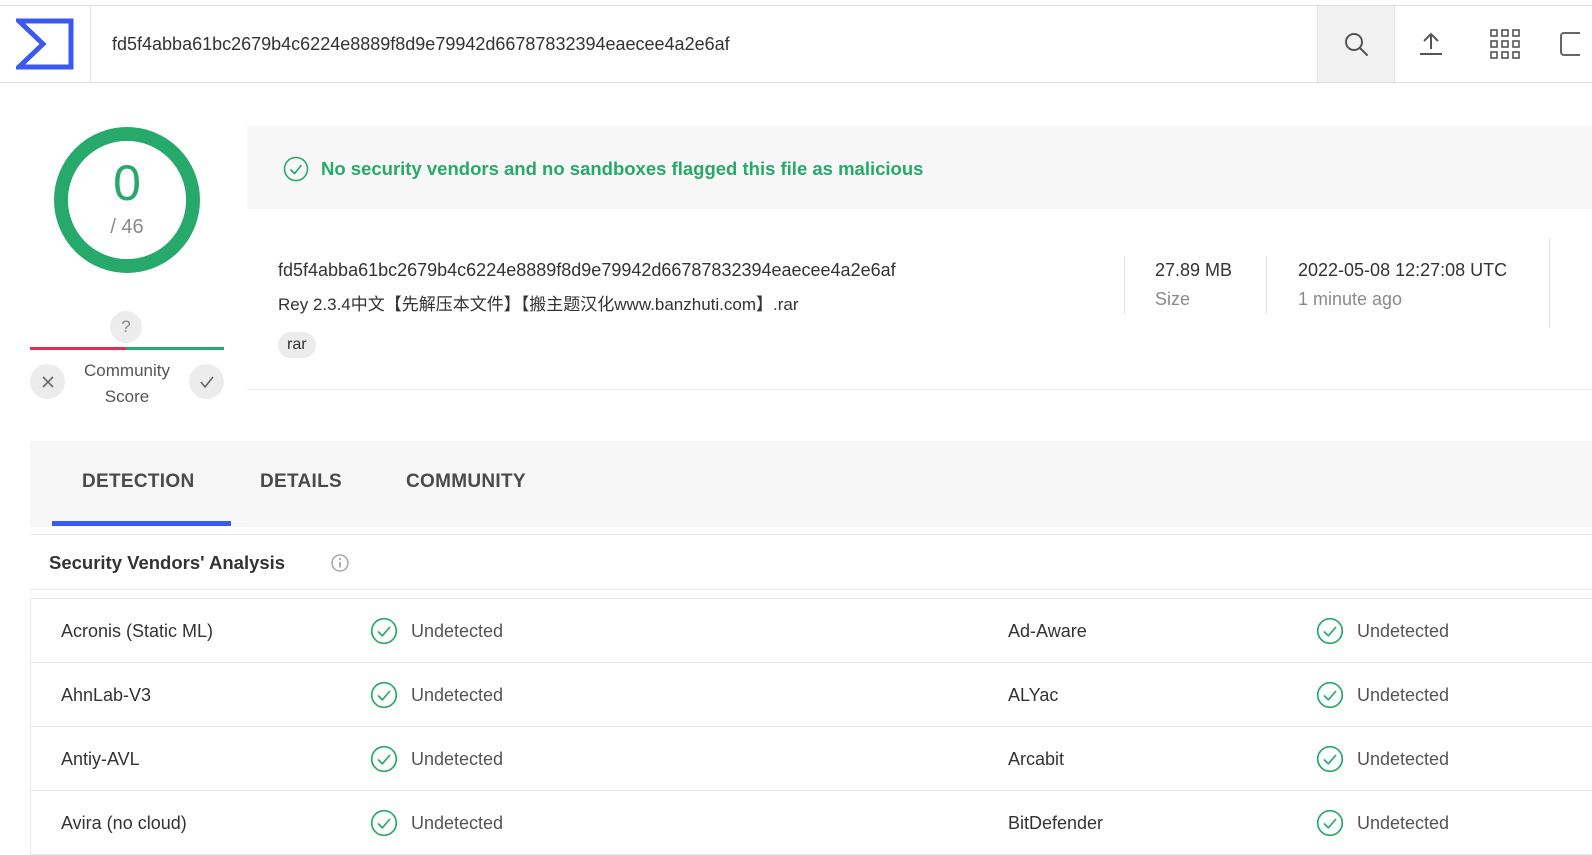 The height and width of the screenshot is (855, 1592). What do you see at coordinates (466, 482) in the screenshot?
I see `tab-community: COMMUNITY` at bounding box center [466, 482].